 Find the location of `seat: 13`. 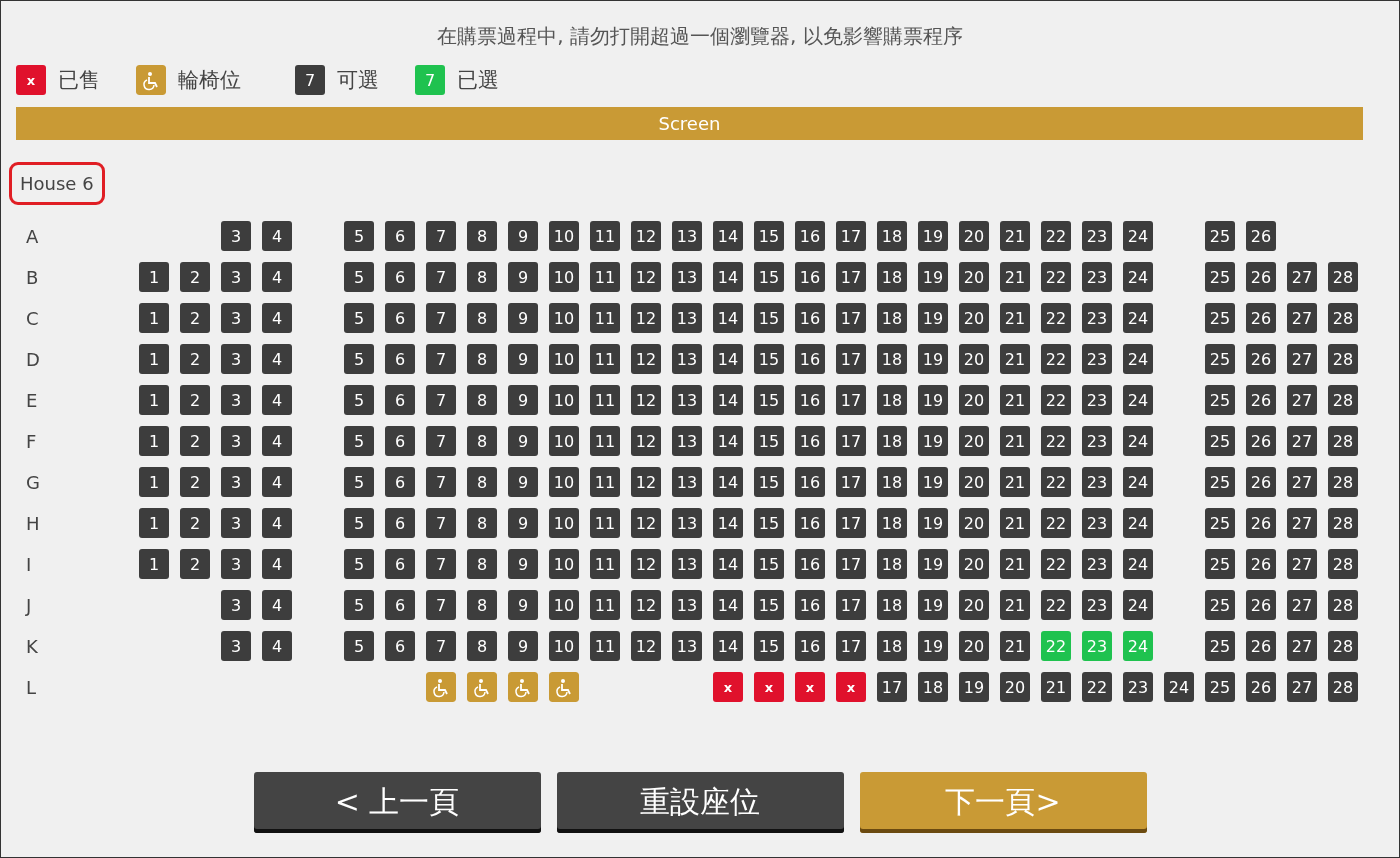

seat: 13 is located at coordinates (687, 523).